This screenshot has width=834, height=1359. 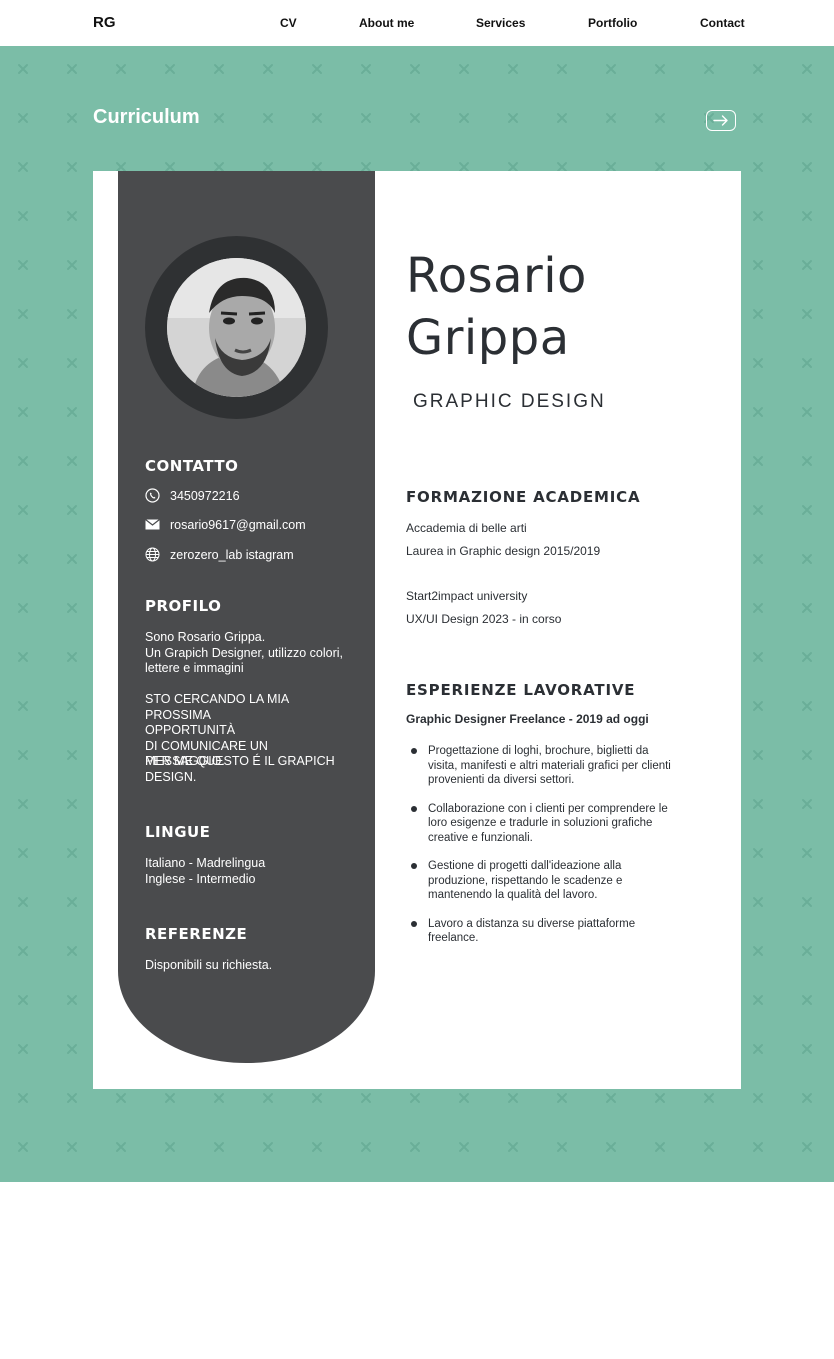 I want to click on references-heading: REFERENZE, so click(x=196, y=934).